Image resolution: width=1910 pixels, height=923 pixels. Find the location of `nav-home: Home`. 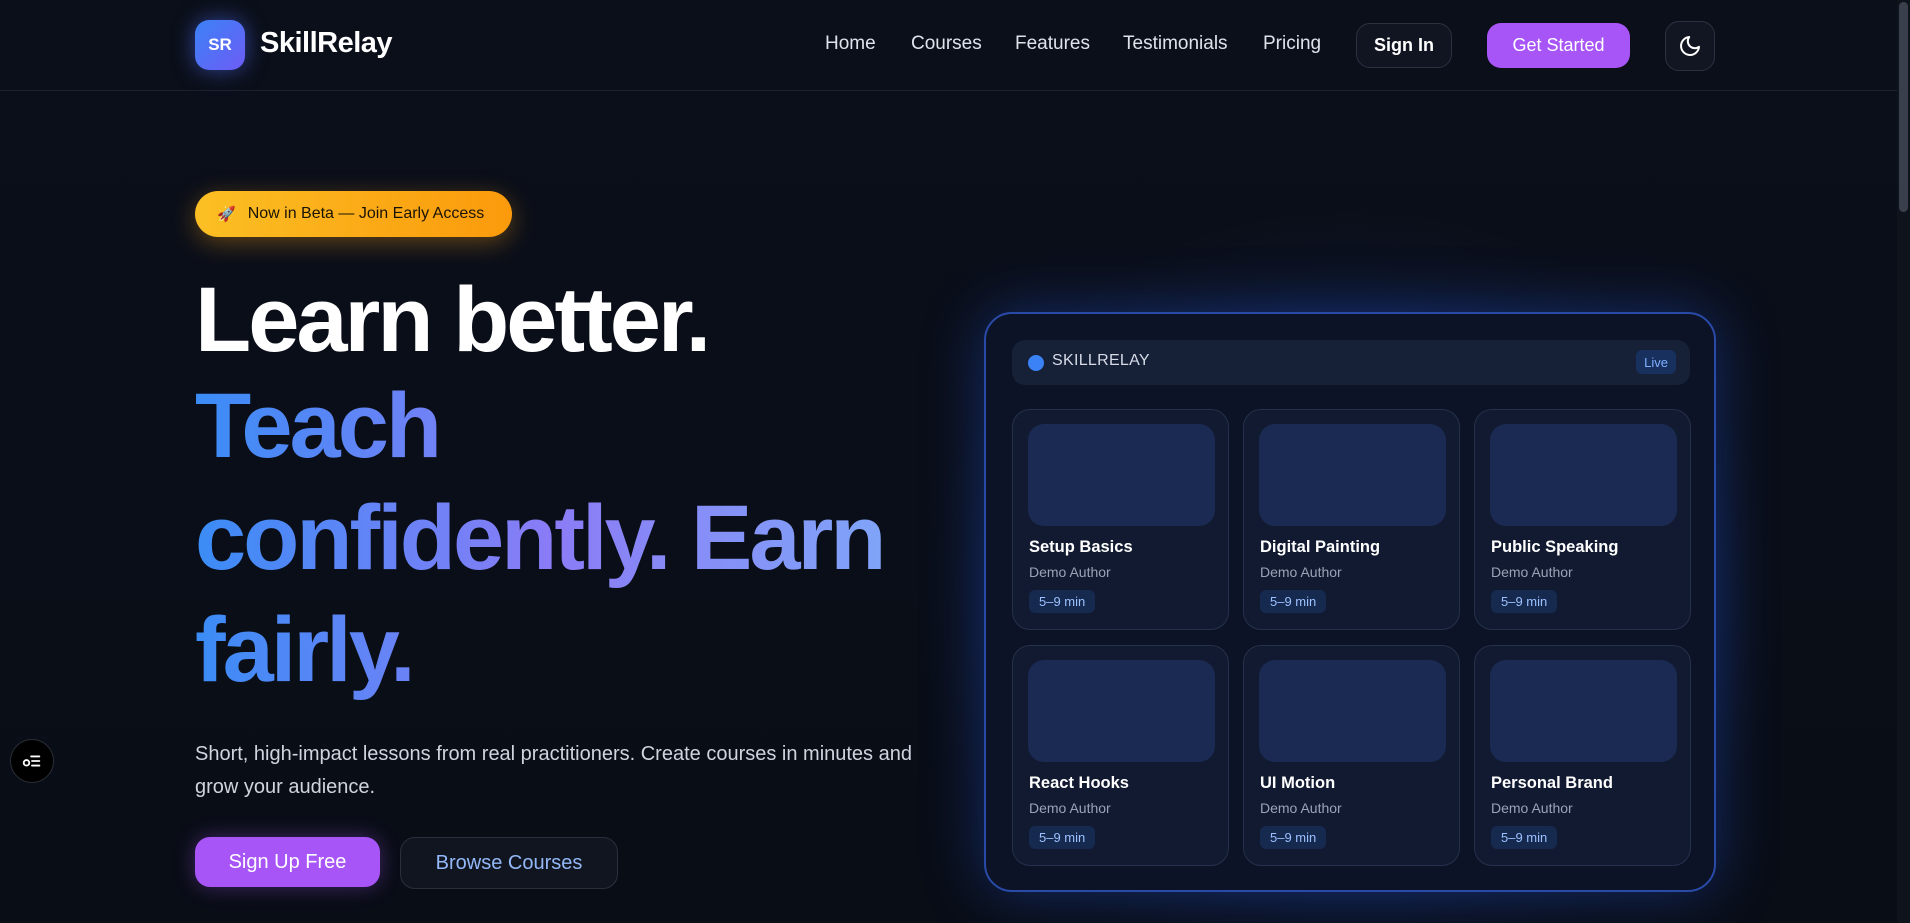

nav-home: Home is located at coordinates (850, 44).